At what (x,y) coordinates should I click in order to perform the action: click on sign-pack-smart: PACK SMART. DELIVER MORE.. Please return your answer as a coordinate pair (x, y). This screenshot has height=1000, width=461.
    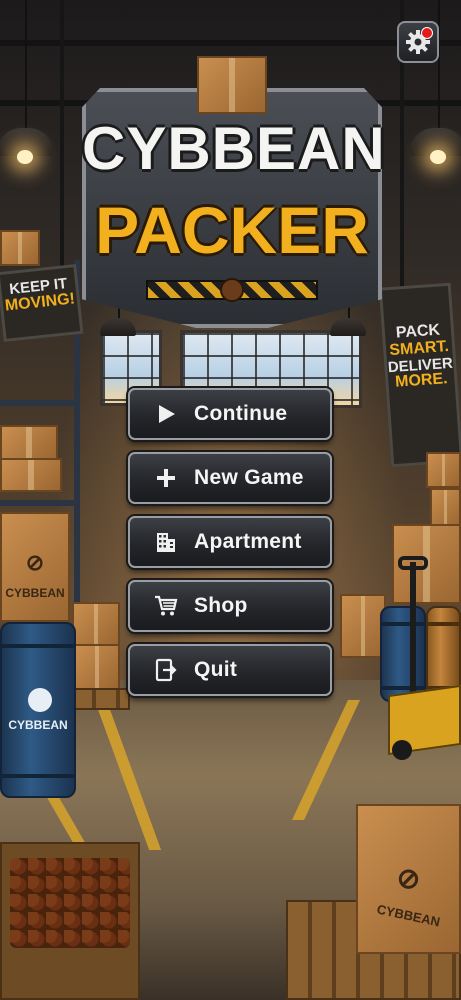
    Looking at the image, I should click on (419, 375).